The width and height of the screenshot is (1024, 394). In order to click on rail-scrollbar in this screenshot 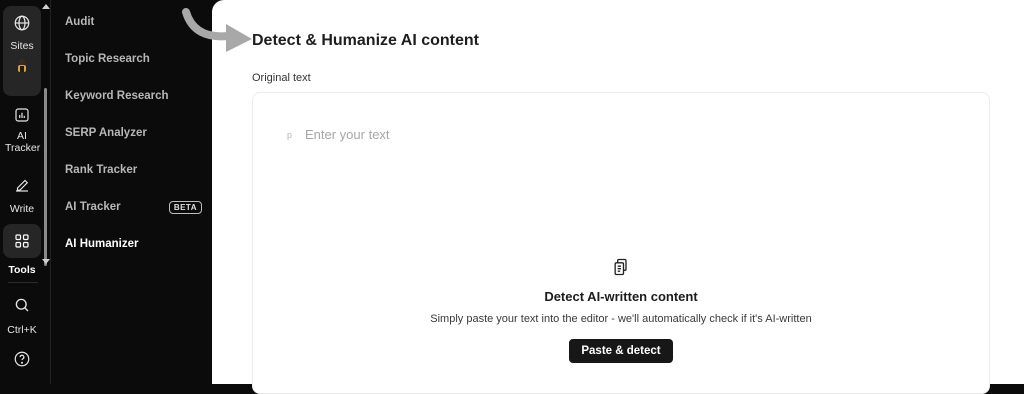, I will do `click(45, 177)`.